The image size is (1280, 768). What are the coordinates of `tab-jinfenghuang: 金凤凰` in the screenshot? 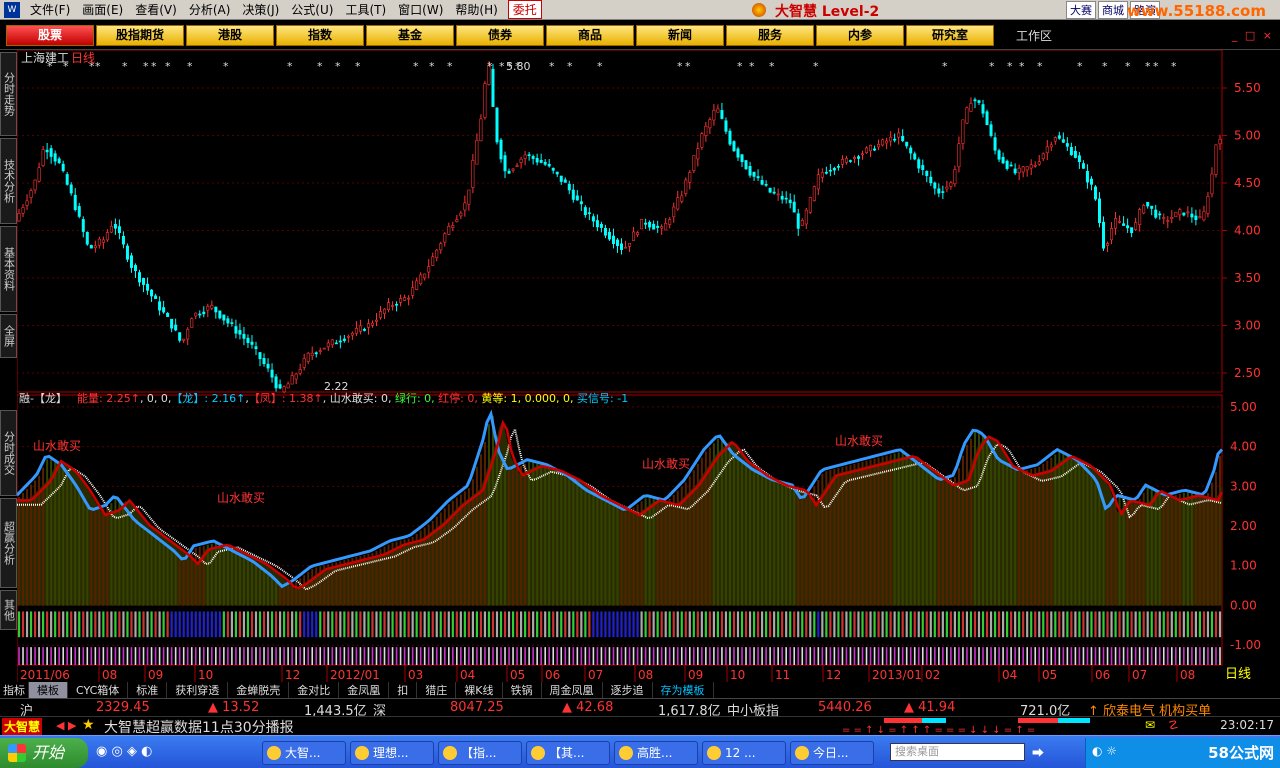 It's located at (364, 690).